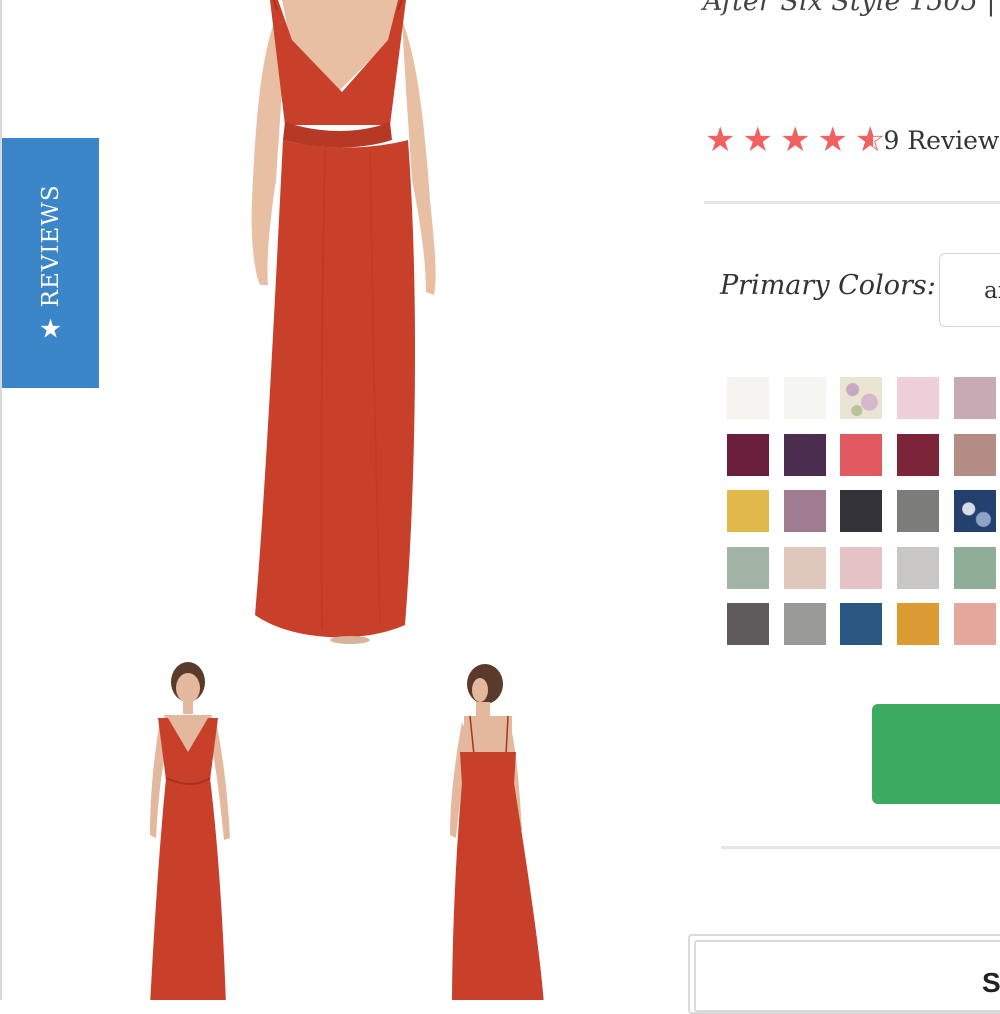 Image resolution: width=1000 pixels, height=1014 pixels. What do you see at coordinates (991, 983) in the screenshot?
I see `bottom-option-label: S` at bounding box center [991, 983].